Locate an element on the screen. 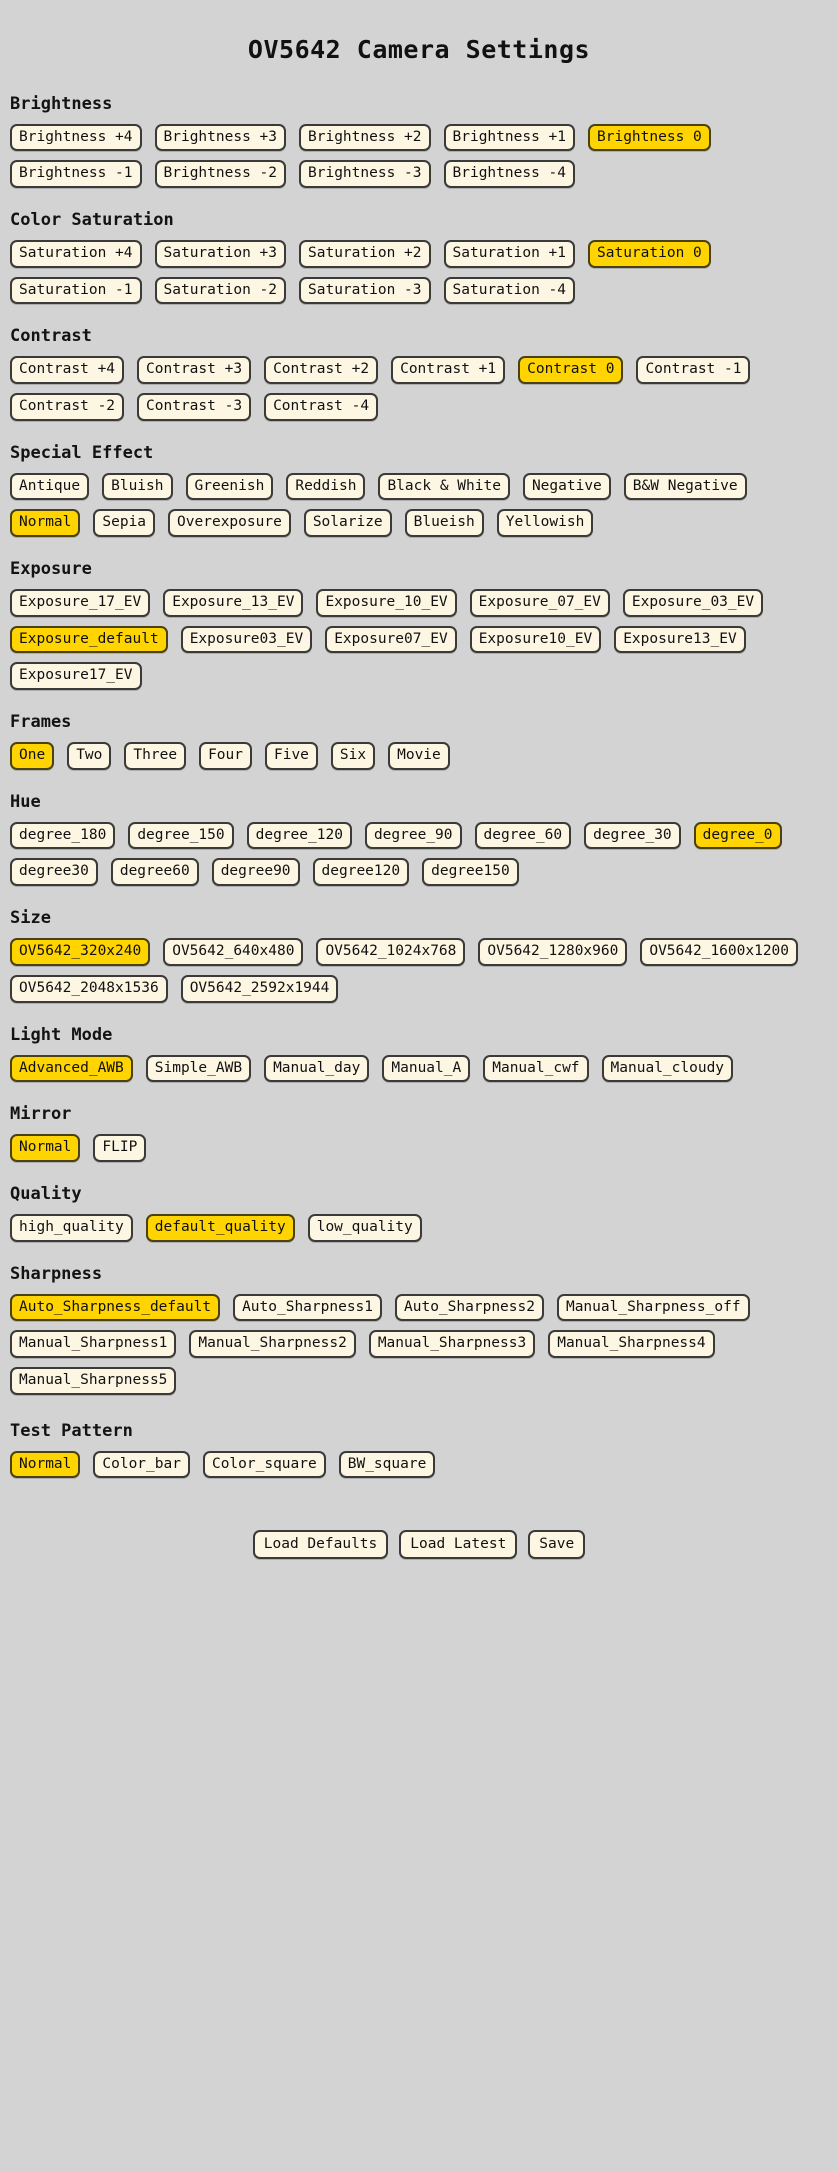 The height and width of the screenshot is (2172, 838). option-button: high_quality is located at coordinates (71, 1227).